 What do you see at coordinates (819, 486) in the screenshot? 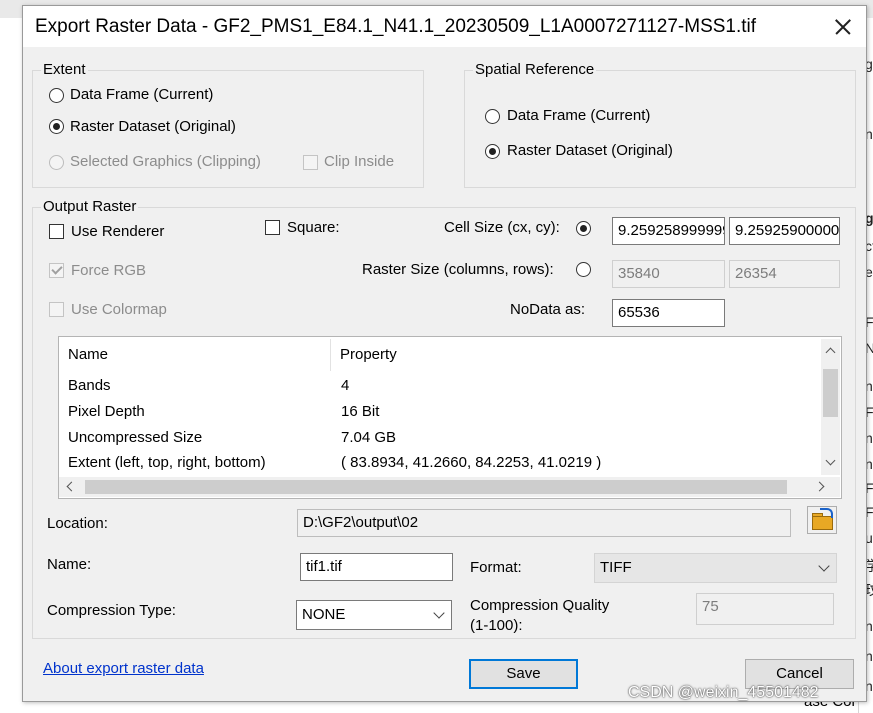
I see `scroll-right-icon` at bounding box center [819, 486].